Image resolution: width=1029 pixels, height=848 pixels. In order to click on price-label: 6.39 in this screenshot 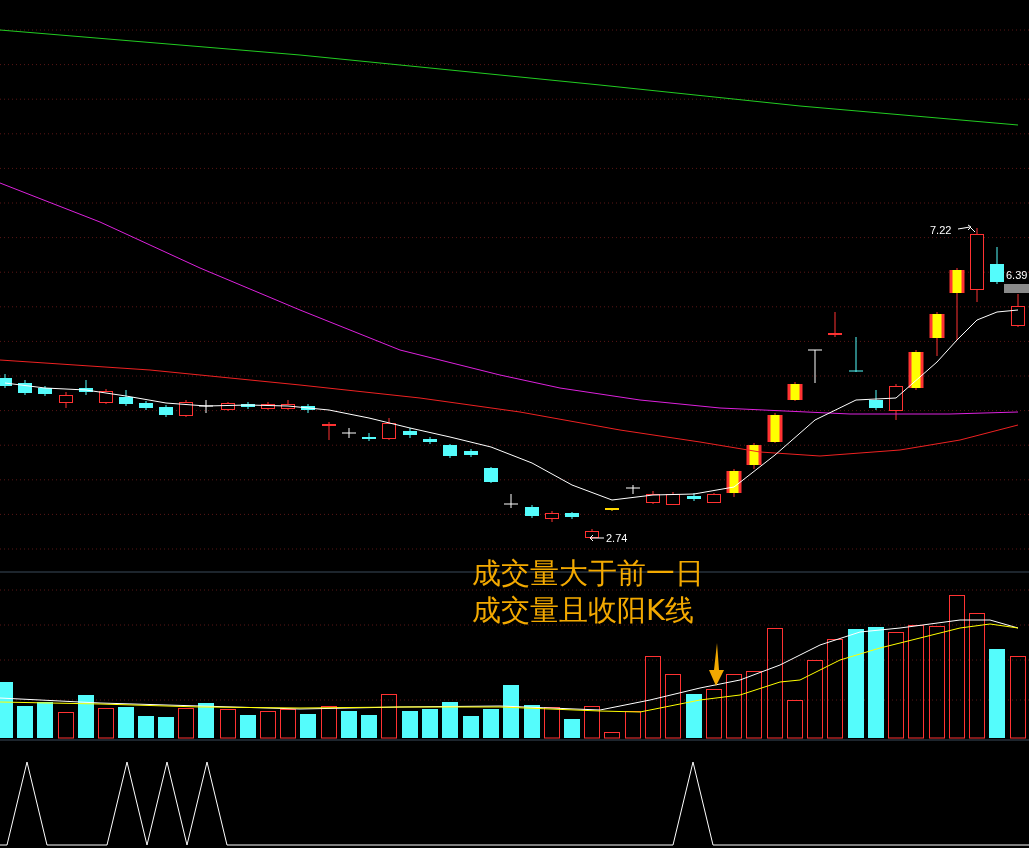, I will do `click(1017, 275)`.